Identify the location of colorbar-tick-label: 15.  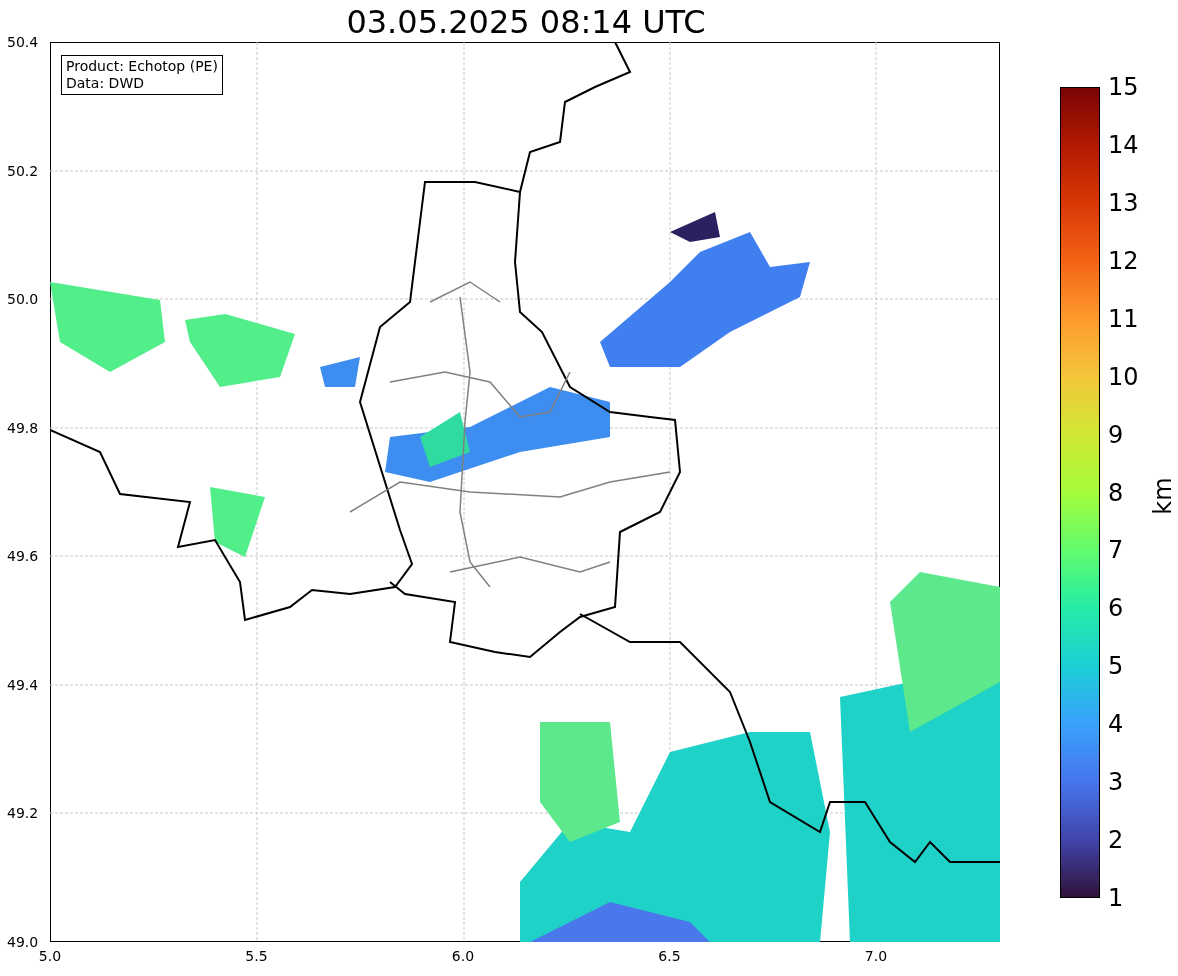
(1123, 87).